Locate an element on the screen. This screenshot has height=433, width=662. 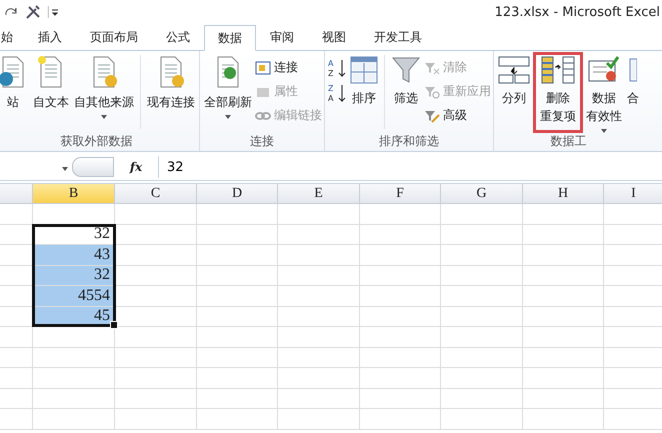
ribbon-button: 合 is located at coordinates (633, 81).